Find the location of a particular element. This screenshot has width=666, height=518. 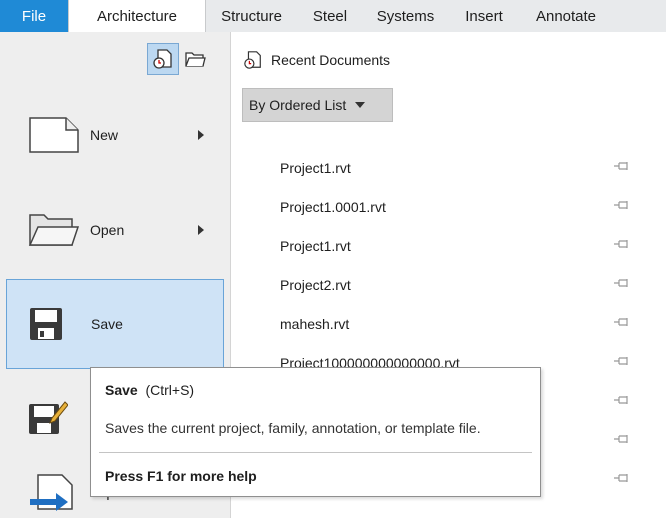

menu-item-label: Open is located at coordinates (107, 230).